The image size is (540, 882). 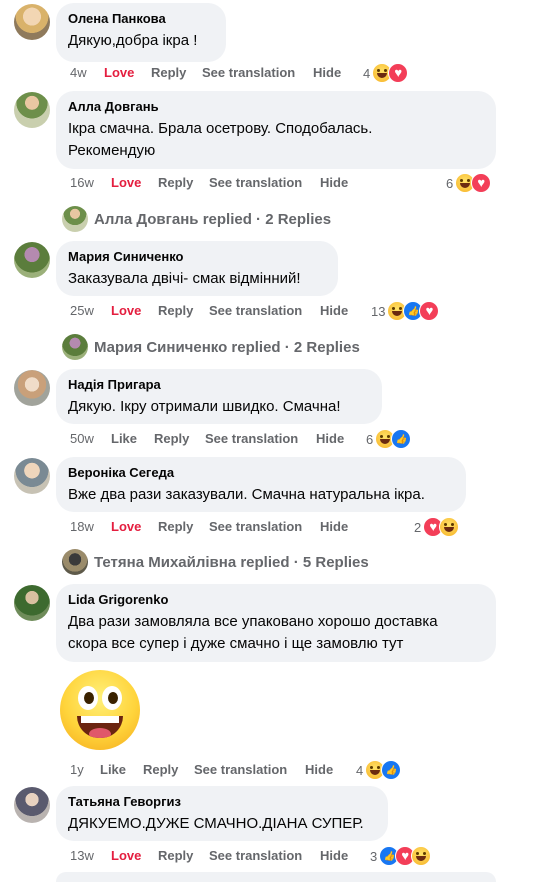 I want to click on comment-actions: 1y Like Reply See translation Hide, so click(x=270, y=770).